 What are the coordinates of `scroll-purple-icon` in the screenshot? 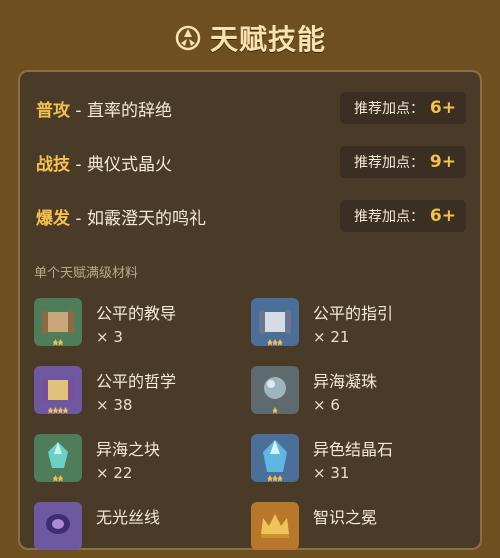 It's located at (58, 390).